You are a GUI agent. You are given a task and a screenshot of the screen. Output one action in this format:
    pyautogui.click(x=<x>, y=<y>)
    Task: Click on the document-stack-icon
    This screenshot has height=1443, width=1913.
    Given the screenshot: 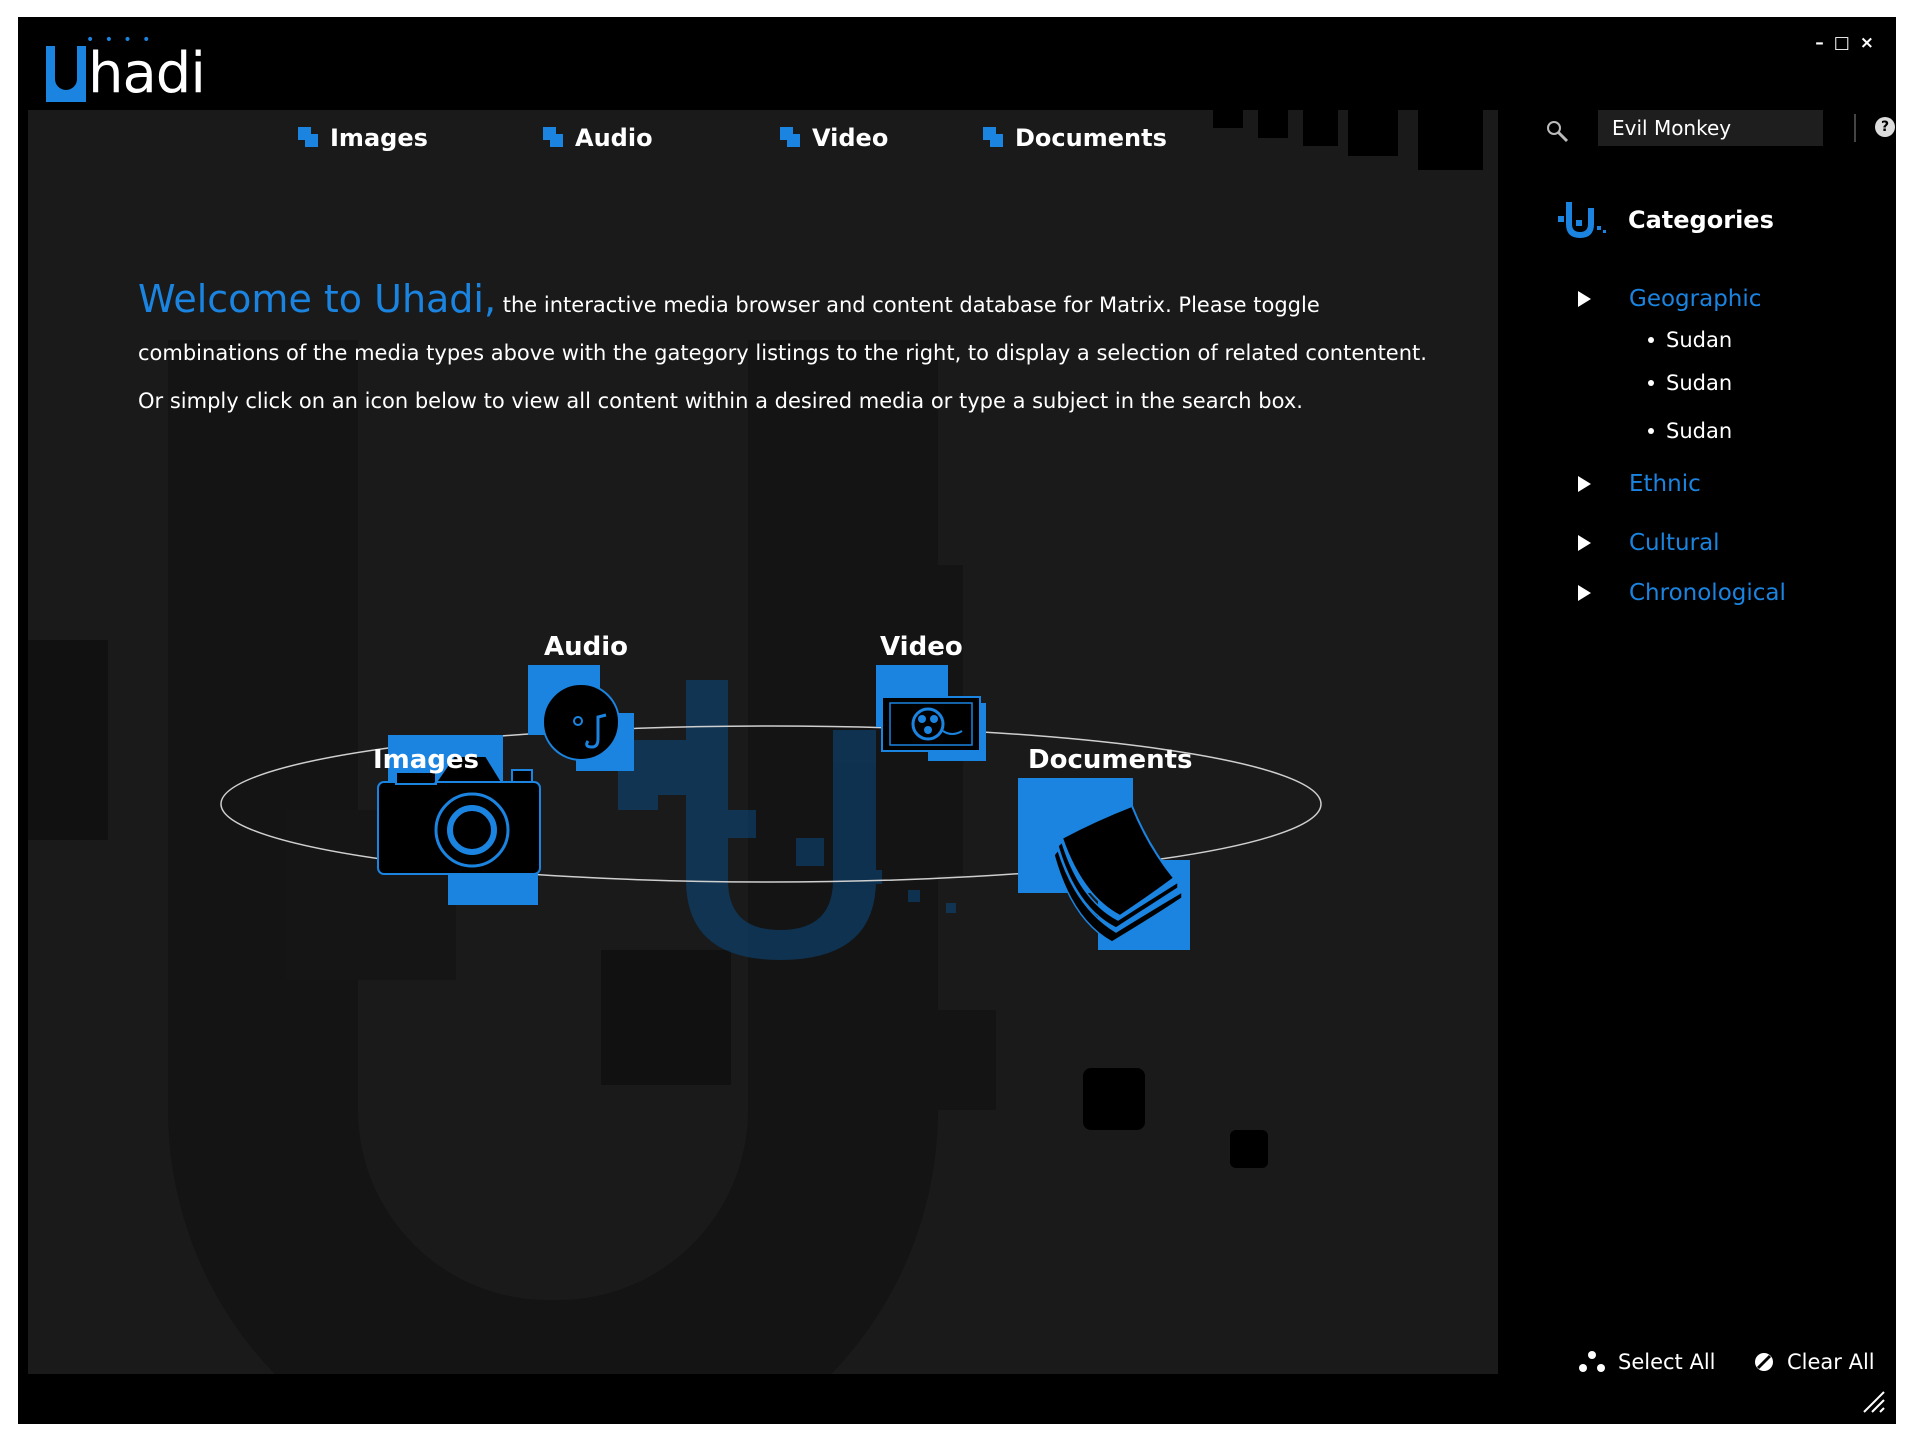 What is the action you would take?
    pyautogui.click(x=1118, y=873)
    